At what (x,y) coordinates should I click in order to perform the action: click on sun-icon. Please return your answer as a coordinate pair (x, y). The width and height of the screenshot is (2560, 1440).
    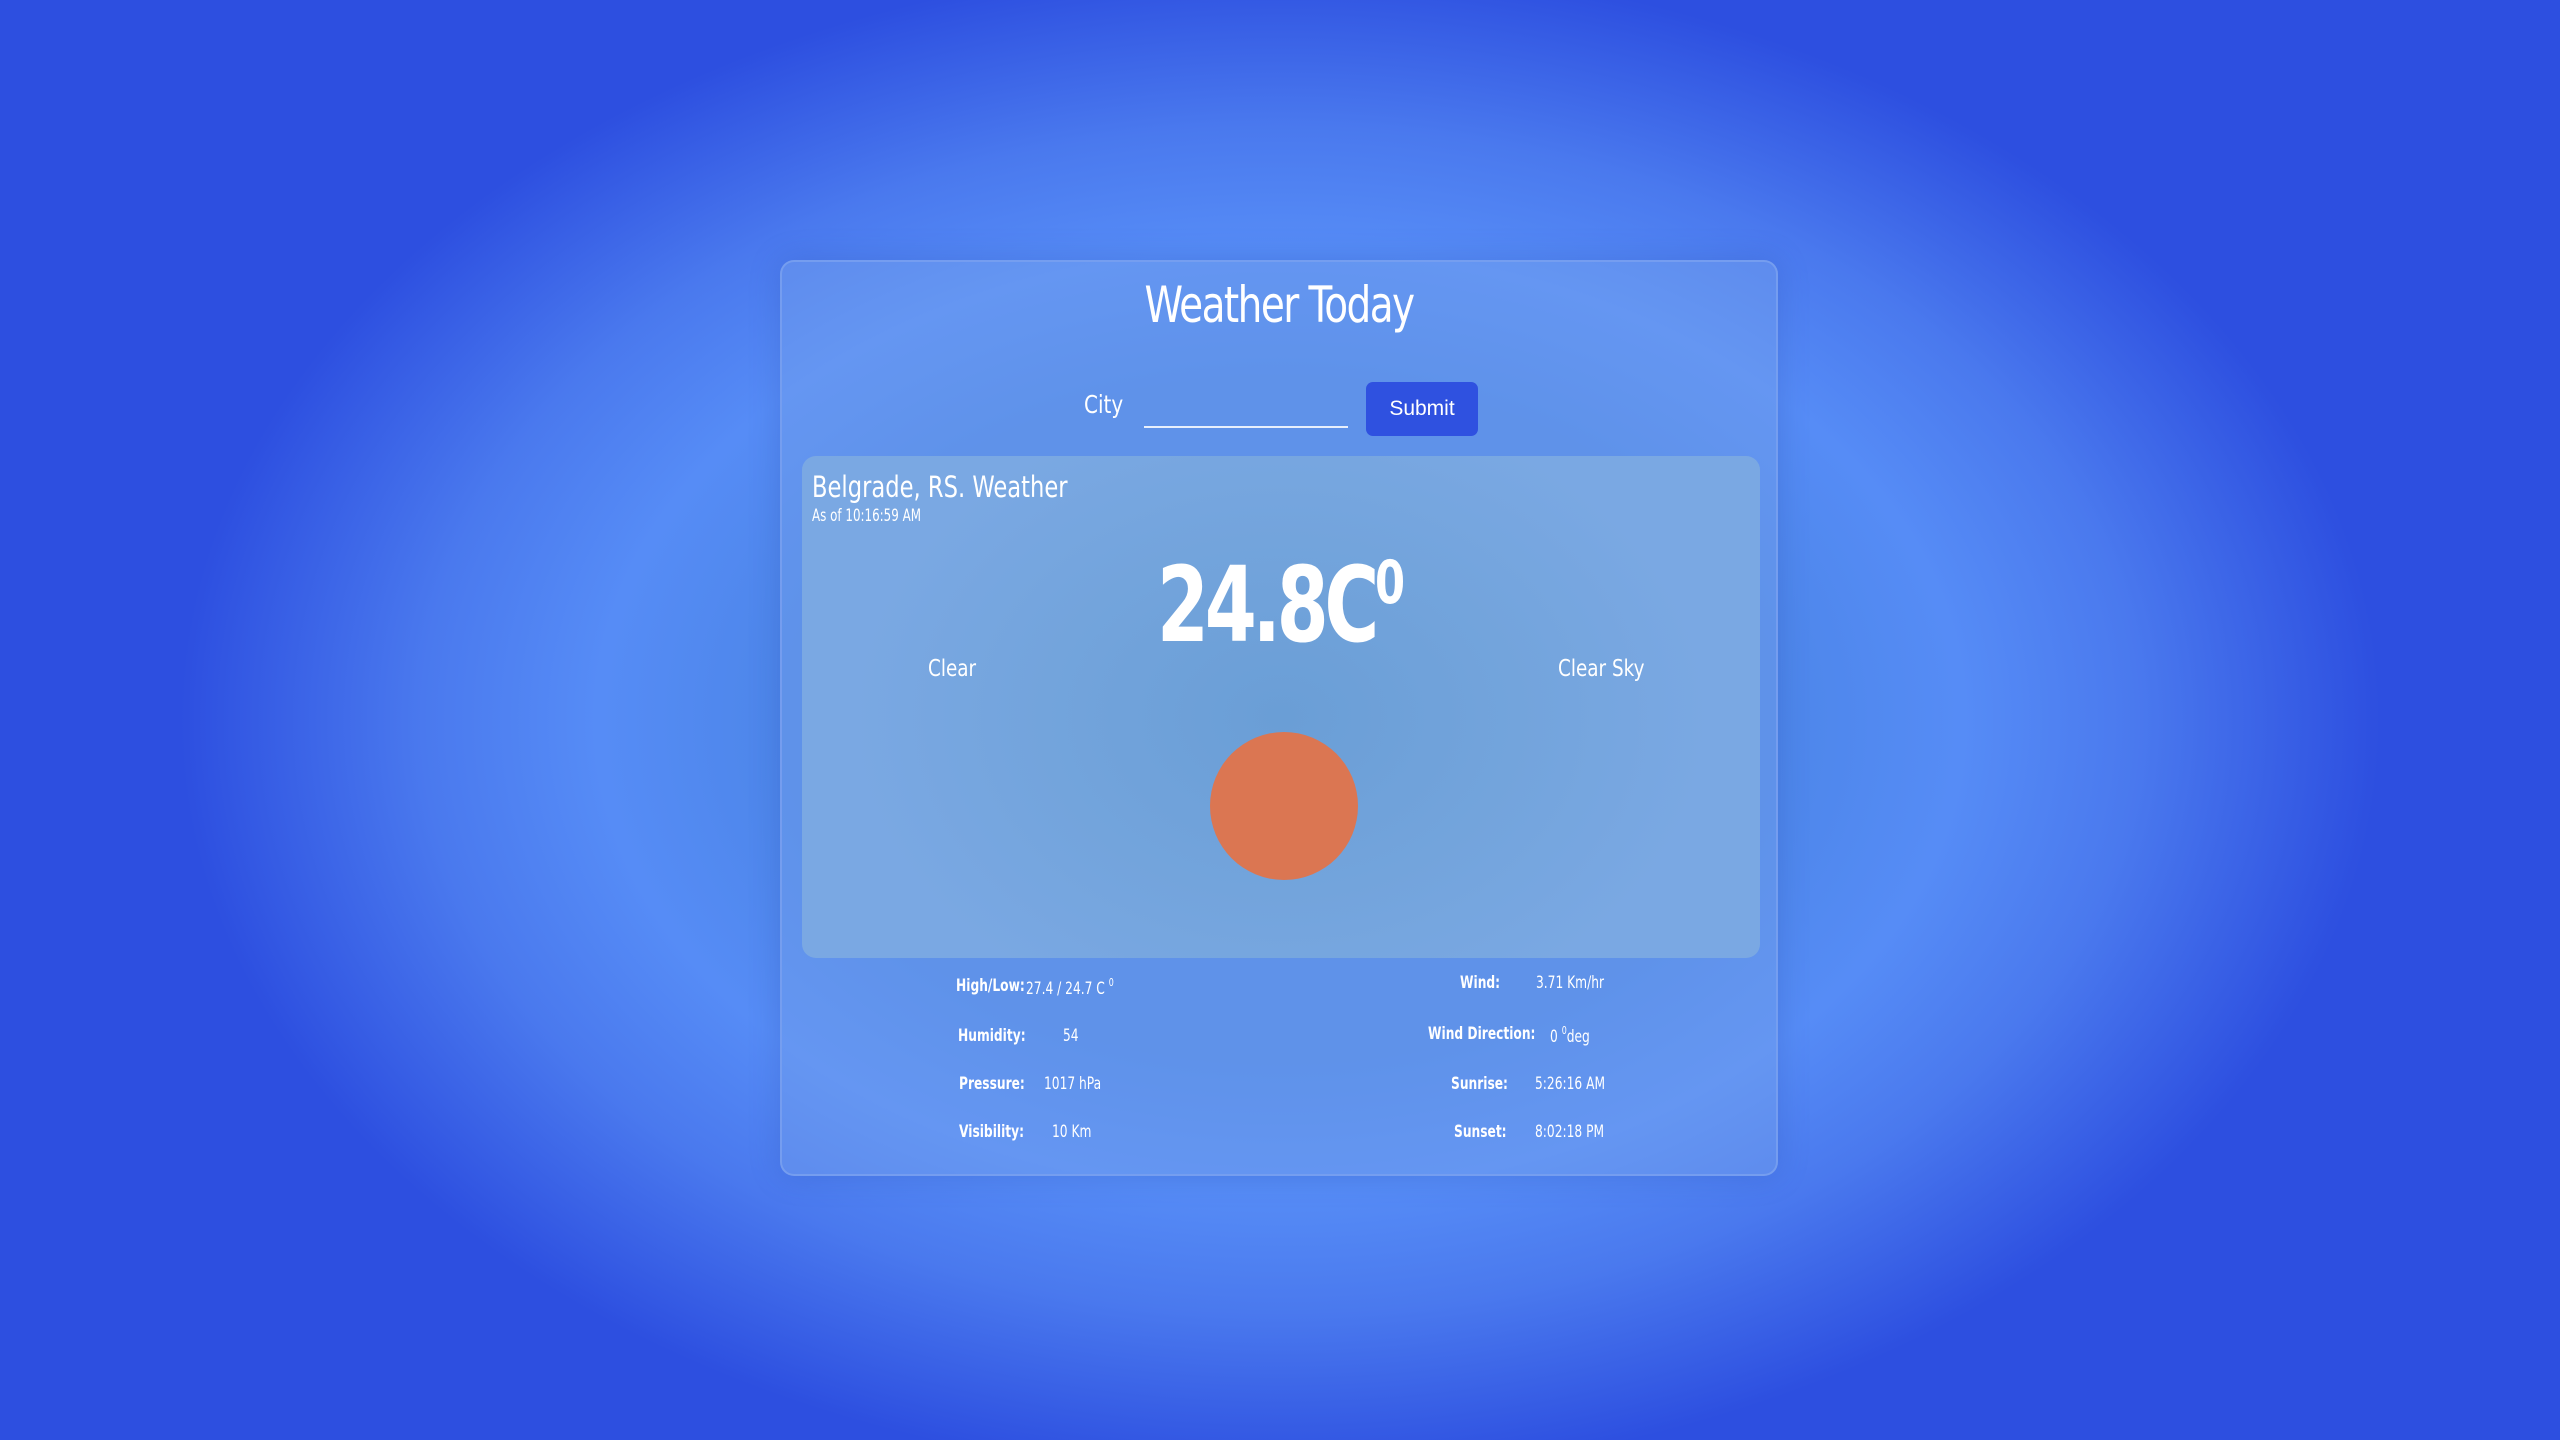
    Looking at the image, I should click on (1284, 806).